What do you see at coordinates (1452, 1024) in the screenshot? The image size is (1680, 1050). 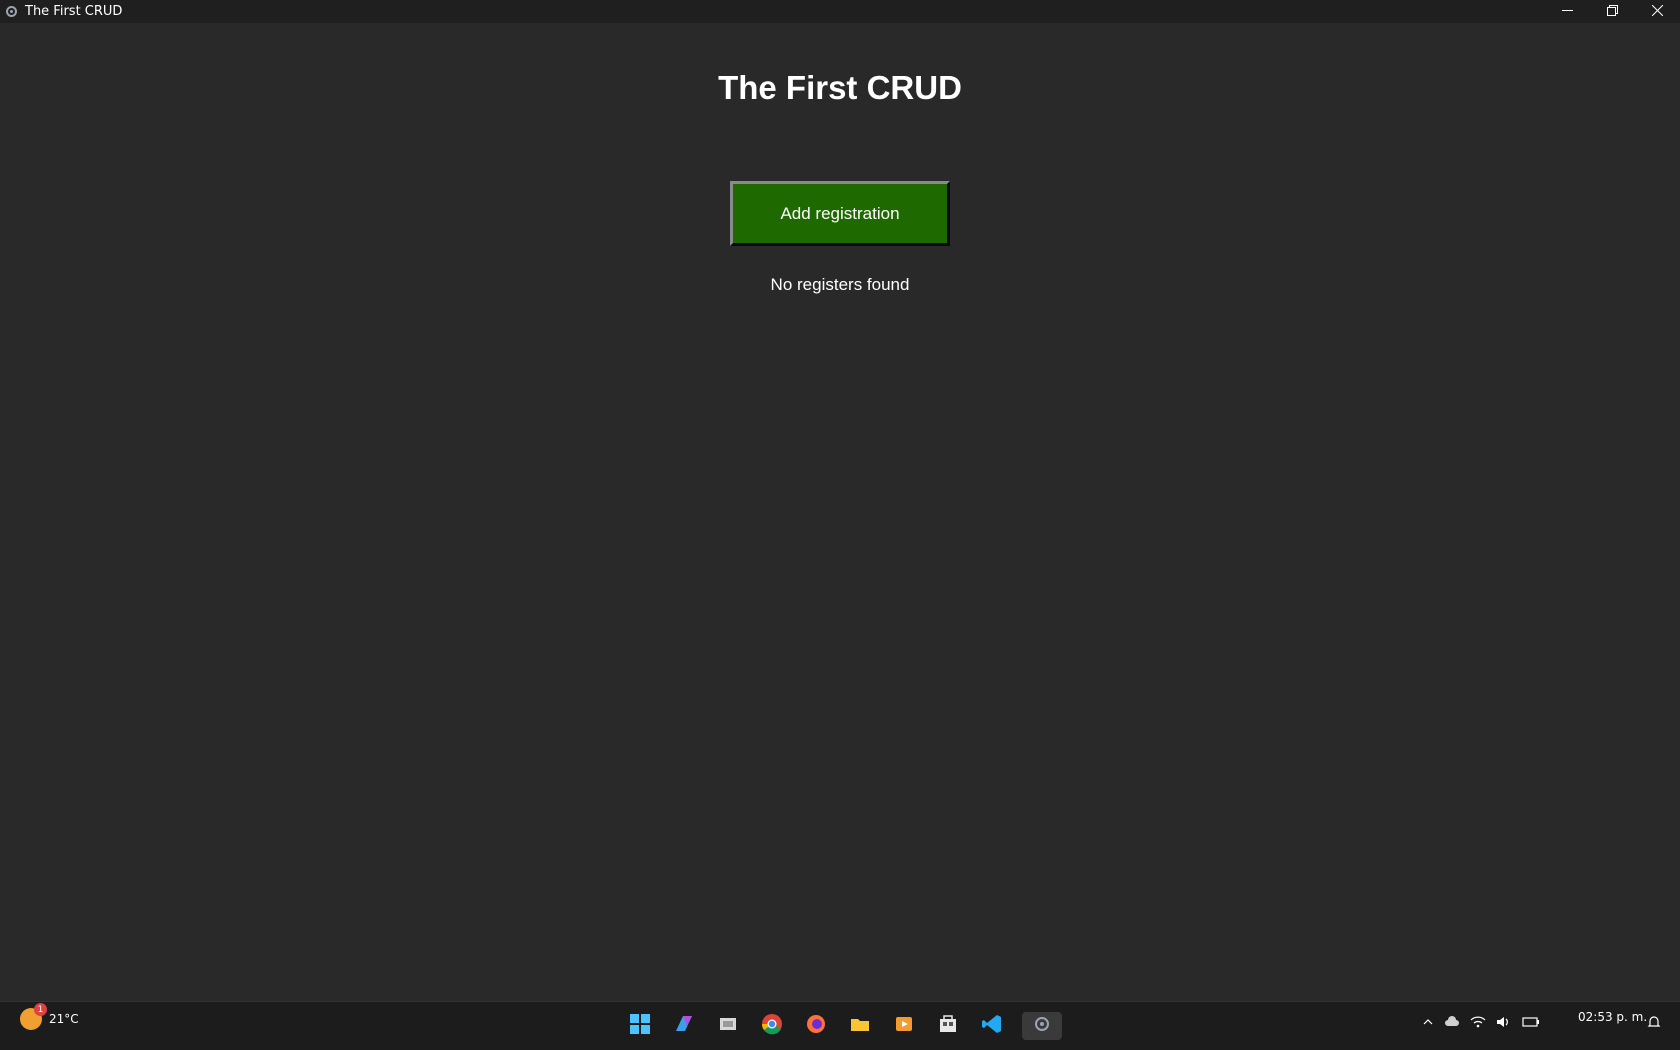 I see `cloud-icon` at bounding box center [1452, 1024].